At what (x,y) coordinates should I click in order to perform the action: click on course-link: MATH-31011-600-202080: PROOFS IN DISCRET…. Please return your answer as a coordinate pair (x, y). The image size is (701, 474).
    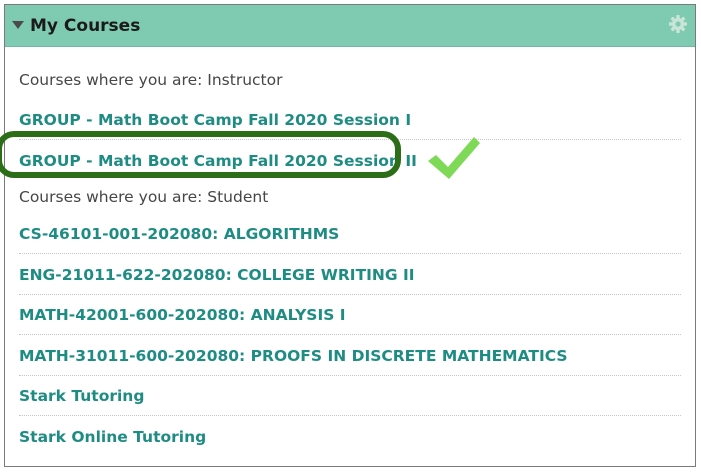
    Looking at the image, I should click on (293, 356).